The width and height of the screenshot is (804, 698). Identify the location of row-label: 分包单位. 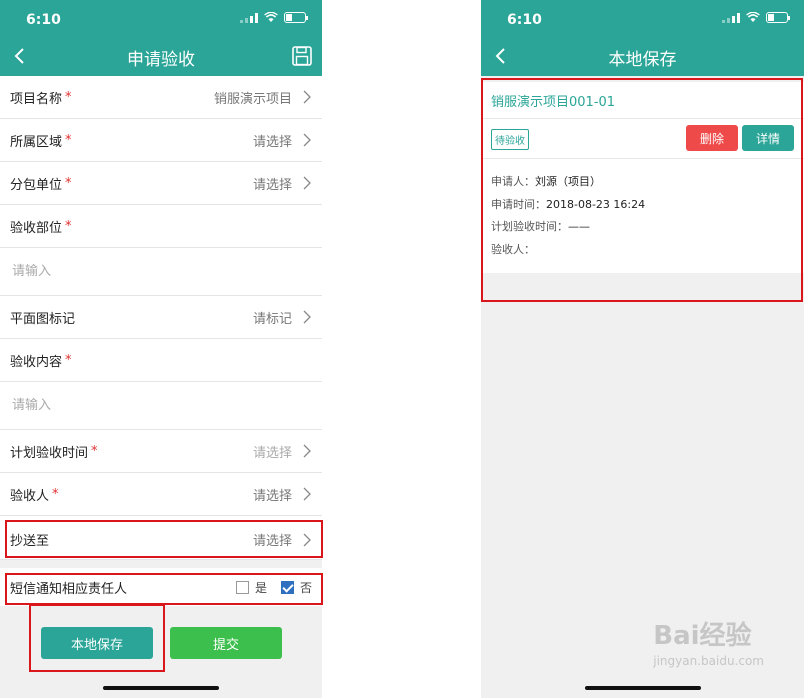
(36, 185).